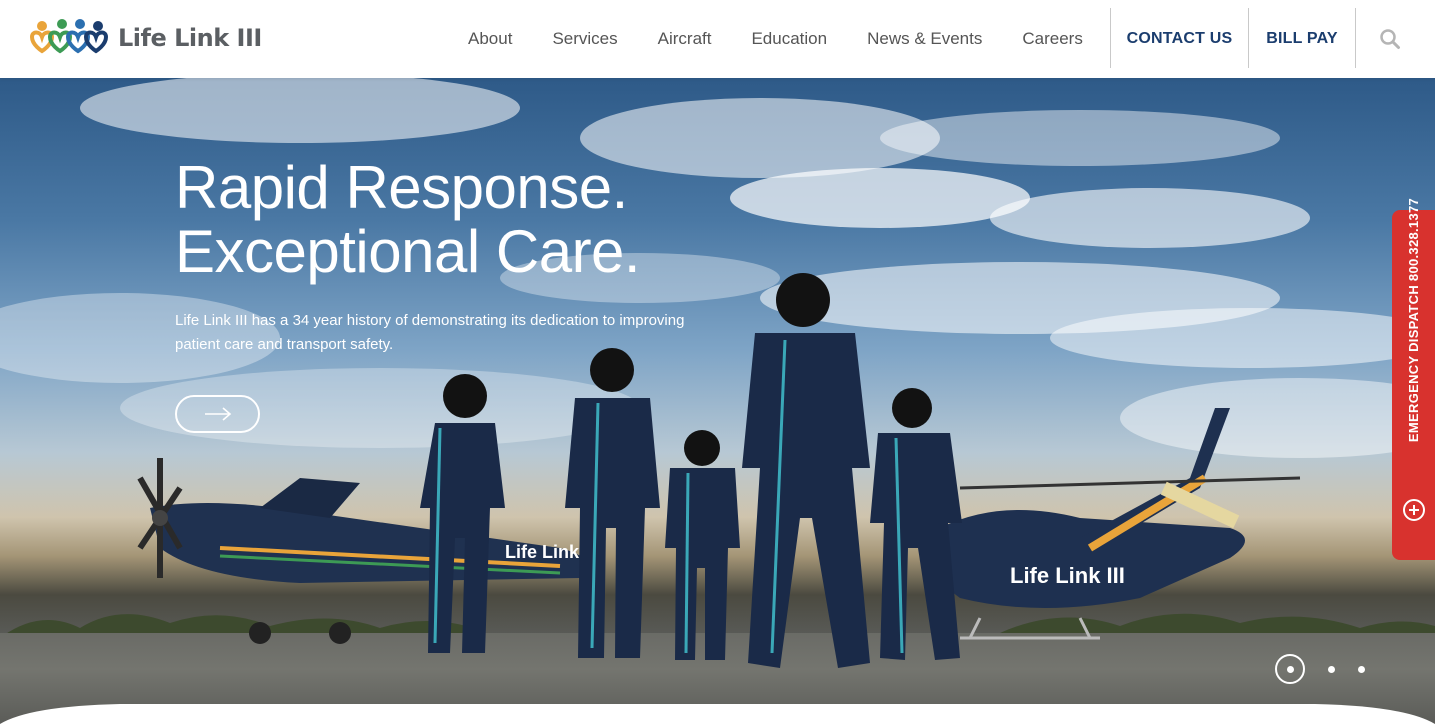  Describe the element at coordinates (1413, 320) in the screenshot. I see `emergency-dispatch-label: EMERGENCY DISPATCH 800.328.1377` at that location.